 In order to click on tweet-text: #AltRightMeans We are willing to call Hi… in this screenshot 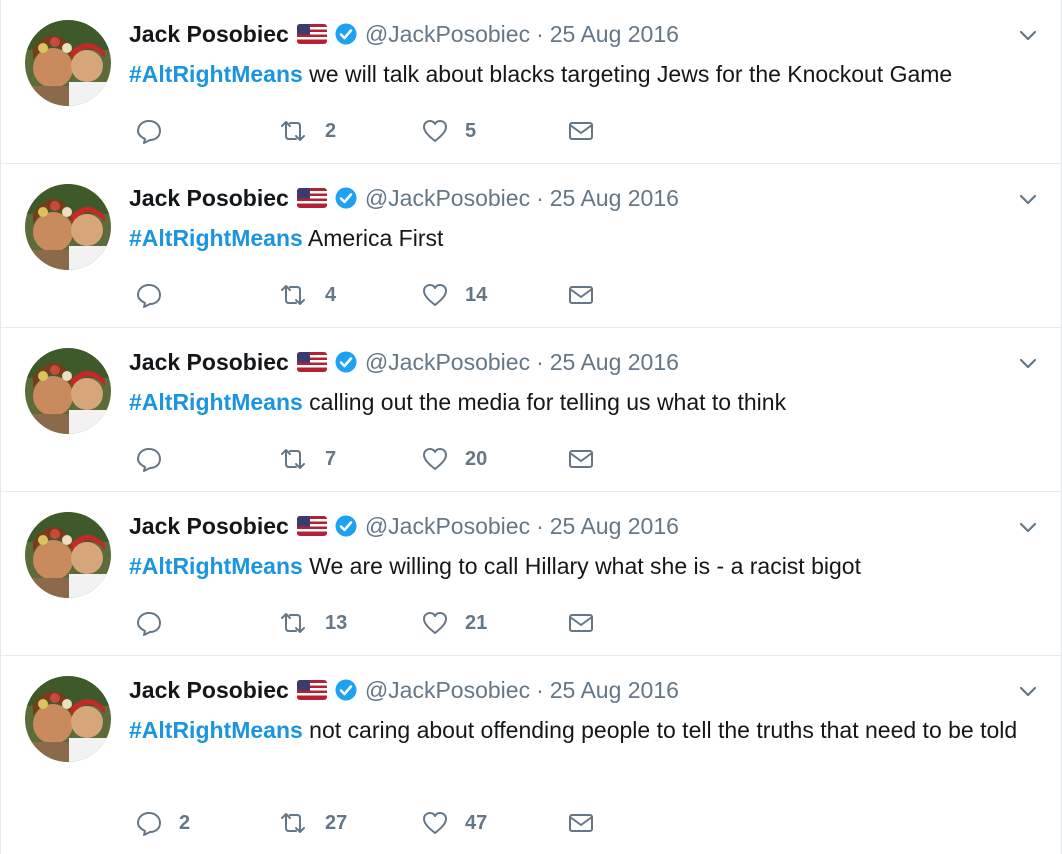, I will do `click(581, 566)`.